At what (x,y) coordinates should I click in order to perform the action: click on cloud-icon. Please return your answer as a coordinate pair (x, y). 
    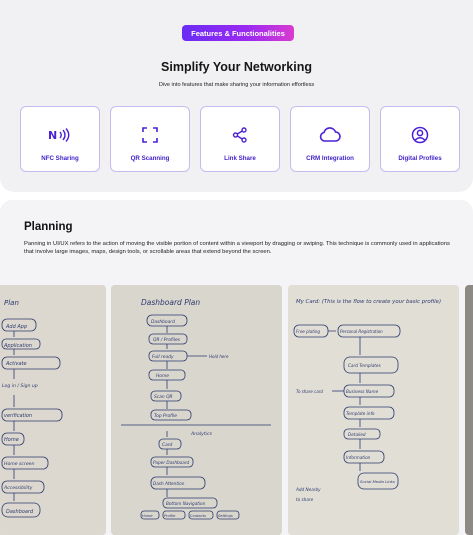
    Looking at the image, I should click on (330, 135).